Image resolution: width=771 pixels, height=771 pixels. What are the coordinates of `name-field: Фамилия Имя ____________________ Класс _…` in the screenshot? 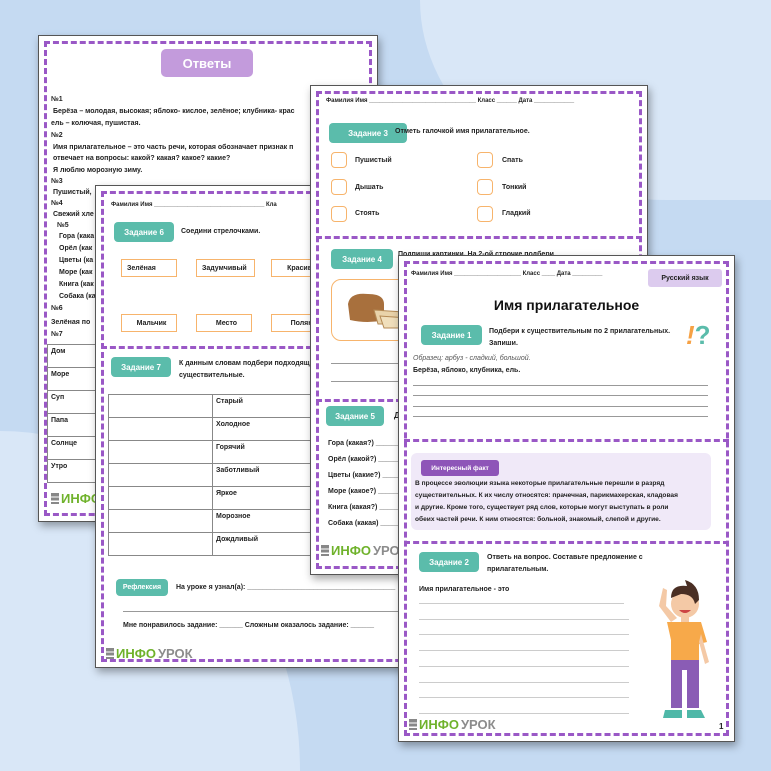 It's located at (506, 274).